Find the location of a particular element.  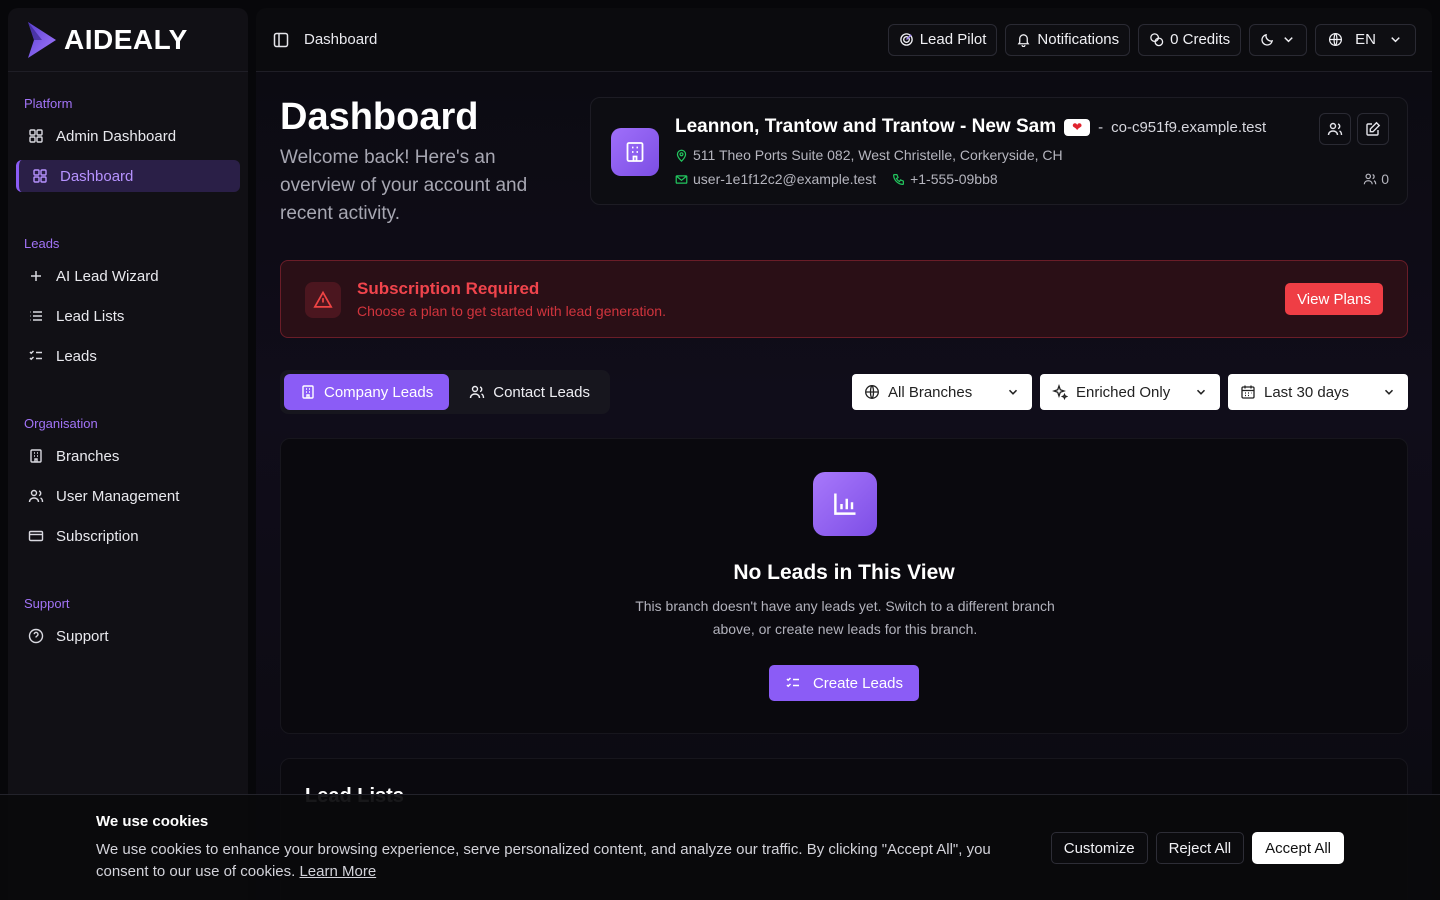

lead-pilot-button: Lead Pilot is located at coordinates (942, 39).